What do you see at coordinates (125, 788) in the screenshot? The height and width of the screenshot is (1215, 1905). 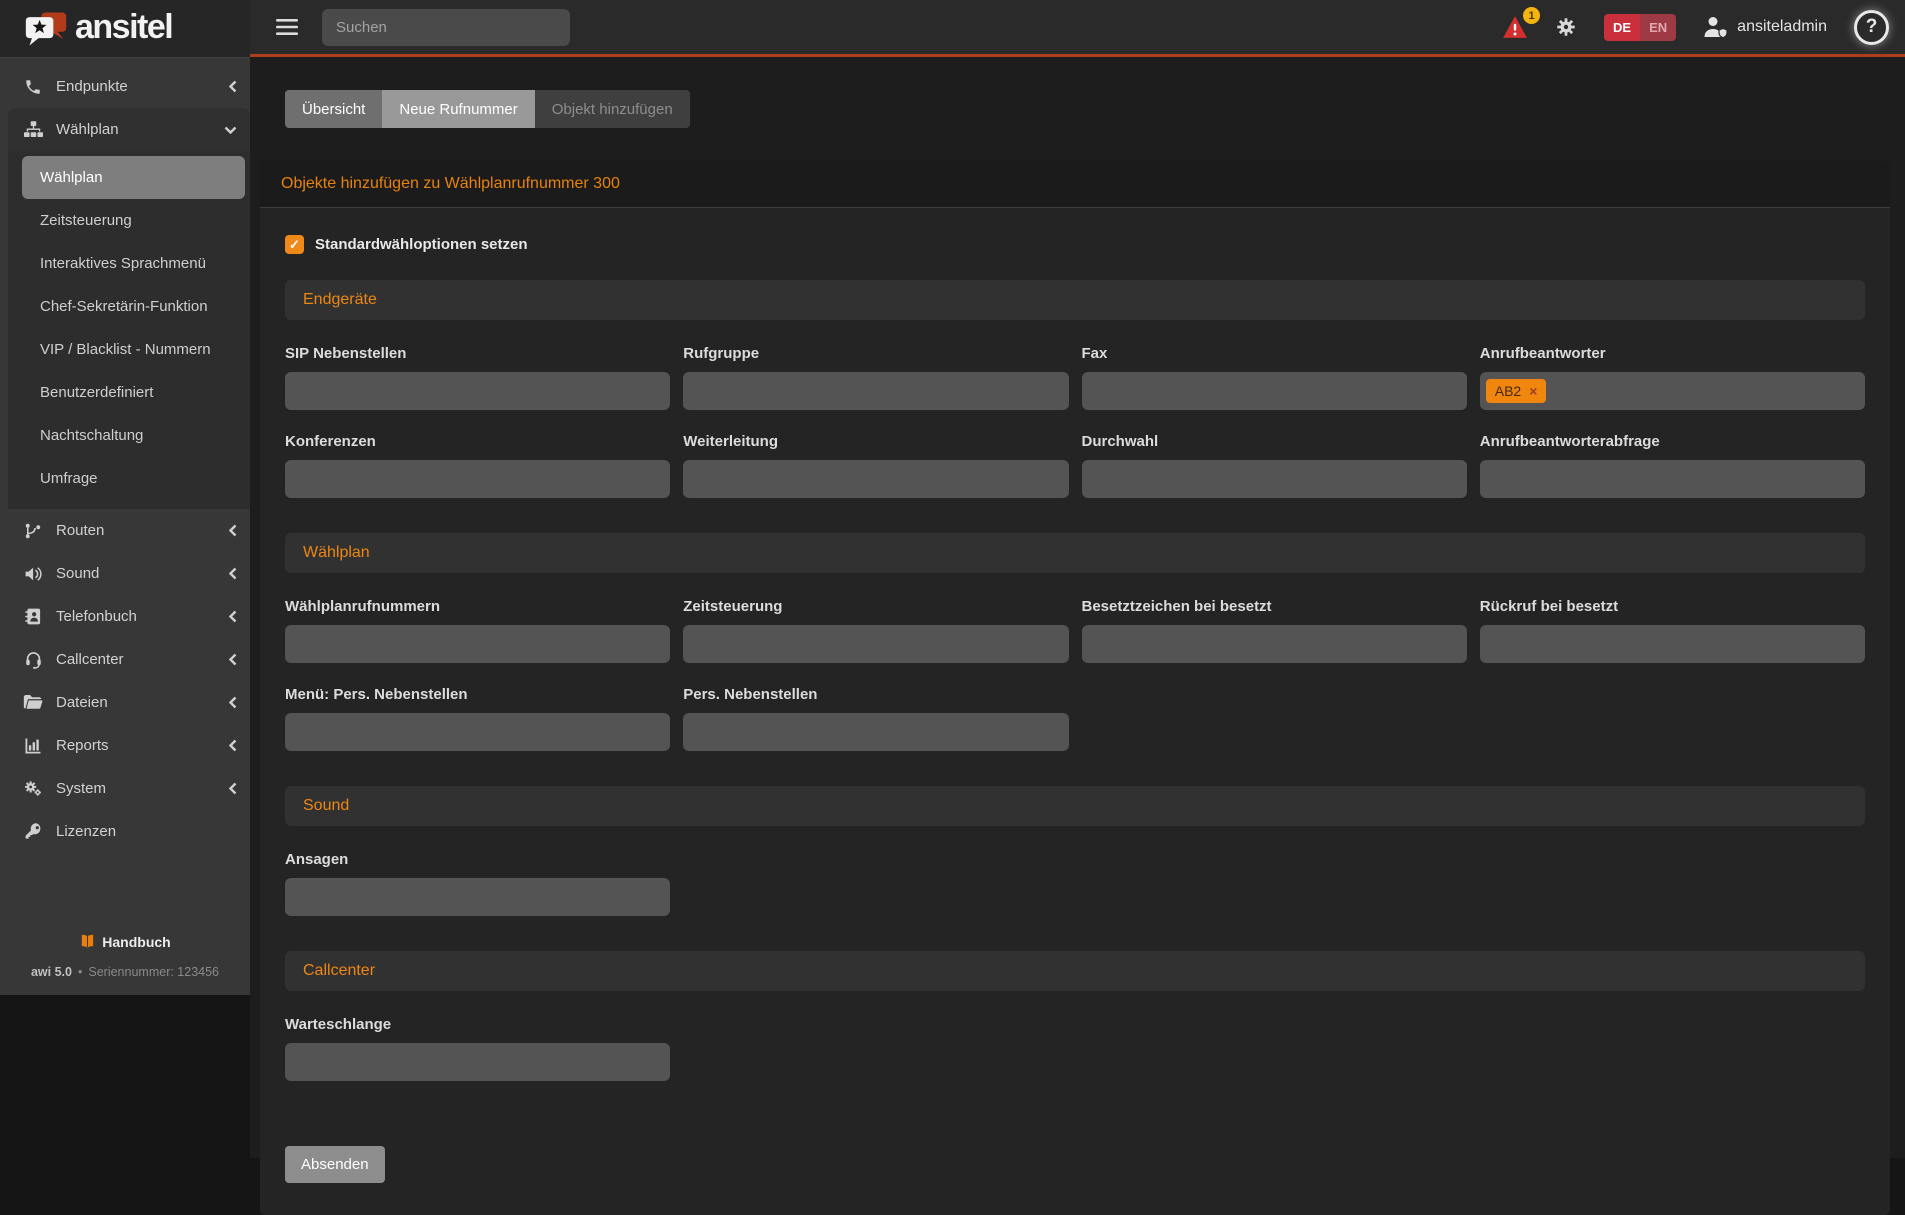 I see `sidebar-item-system: System` at bounding box center [125, 788].